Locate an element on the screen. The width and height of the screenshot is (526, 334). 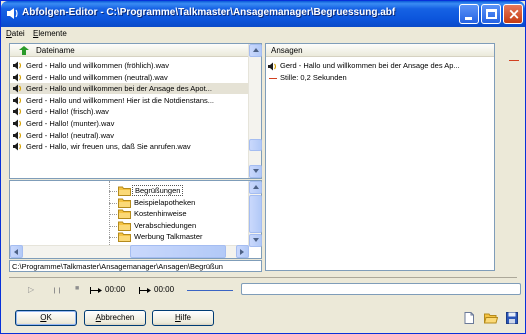
scroll-up-button is located at coordinates (255, 50).